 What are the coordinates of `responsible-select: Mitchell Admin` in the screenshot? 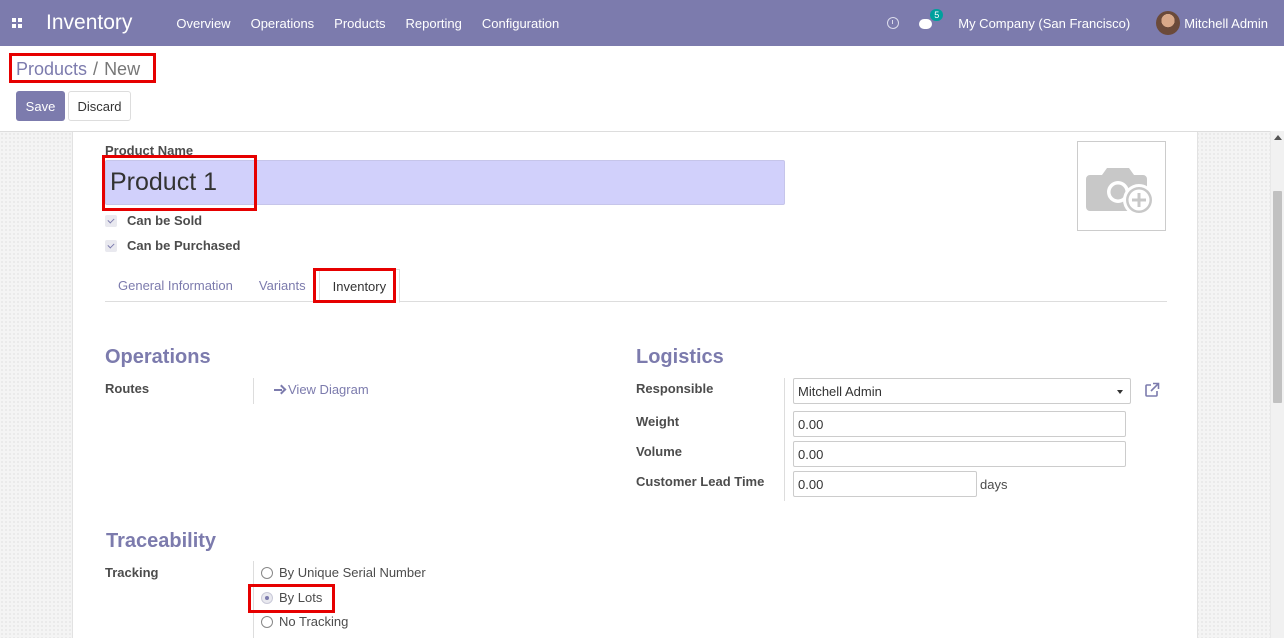 It's located at (962, 391).